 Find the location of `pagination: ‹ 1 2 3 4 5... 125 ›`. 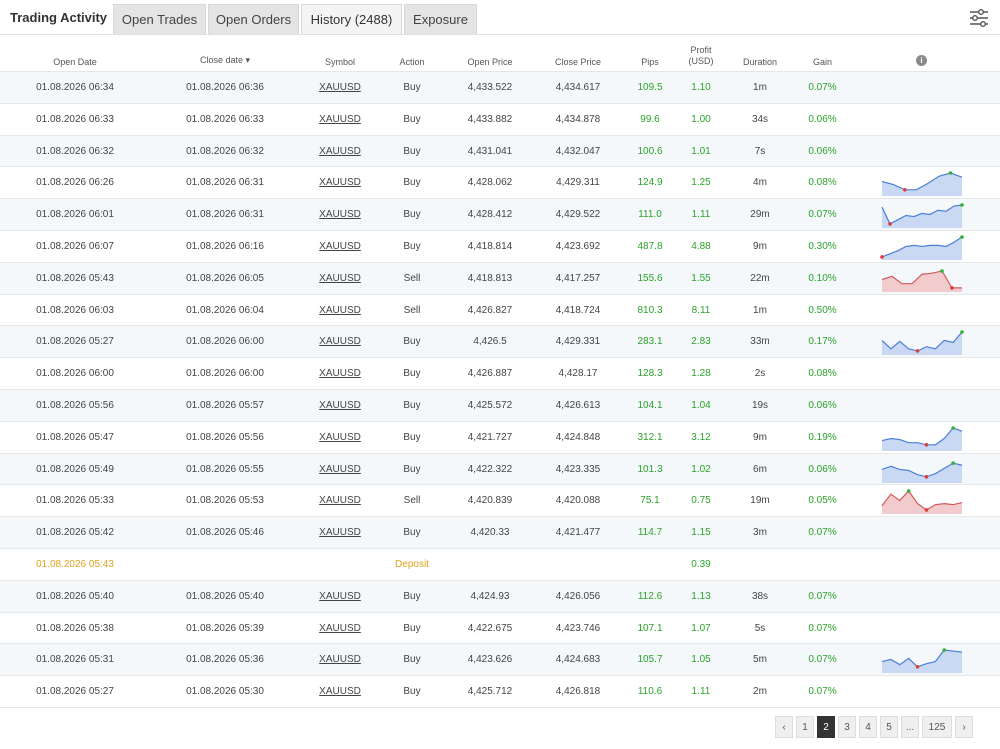

pagination: ‹ 1 2 3 4 5... 125 › is located at coordinates (500, 727).